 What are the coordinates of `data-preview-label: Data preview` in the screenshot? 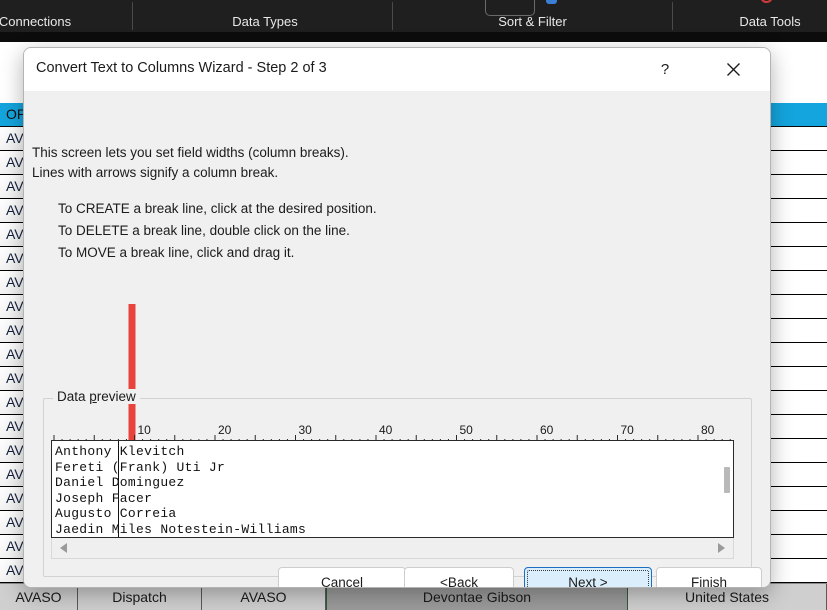 It's located at (96, 396).